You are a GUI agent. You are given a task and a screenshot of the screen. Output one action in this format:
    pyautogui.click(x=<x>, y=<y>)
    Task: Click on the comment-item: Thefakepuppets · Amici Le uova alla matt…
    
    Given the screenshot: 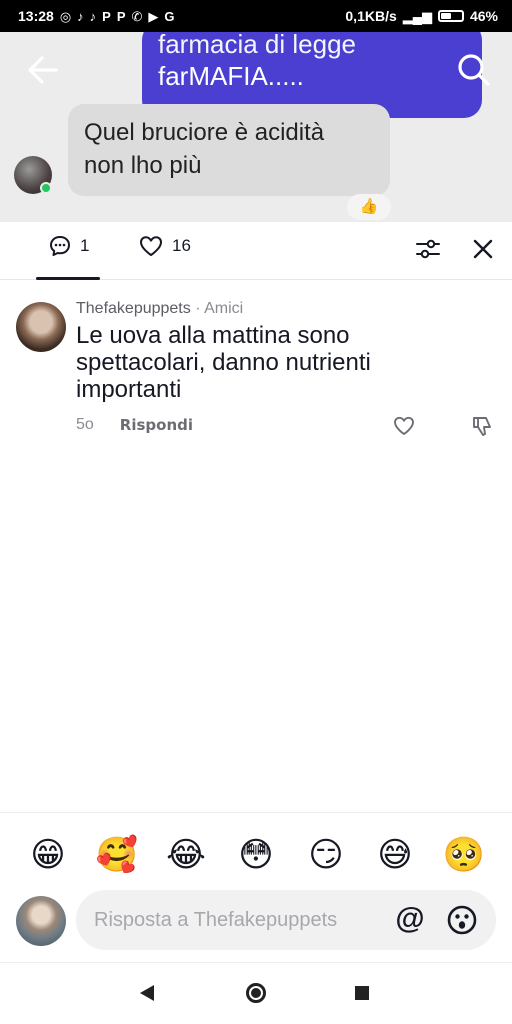 What is the action you would take?
    pyautogui.click(x=256, y=375)
    